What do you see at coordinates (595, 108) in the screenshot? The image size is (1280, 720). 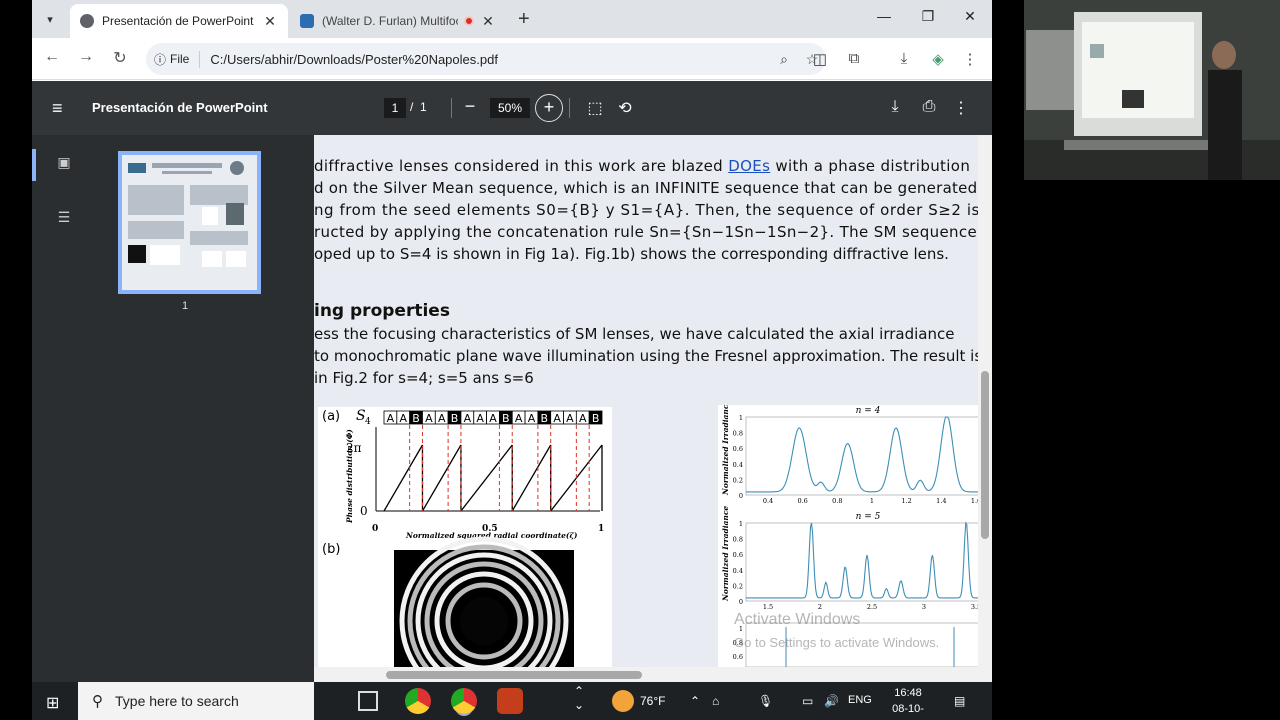 I see `fit-page-icon: ⬚` at bounding box center [595, 108].